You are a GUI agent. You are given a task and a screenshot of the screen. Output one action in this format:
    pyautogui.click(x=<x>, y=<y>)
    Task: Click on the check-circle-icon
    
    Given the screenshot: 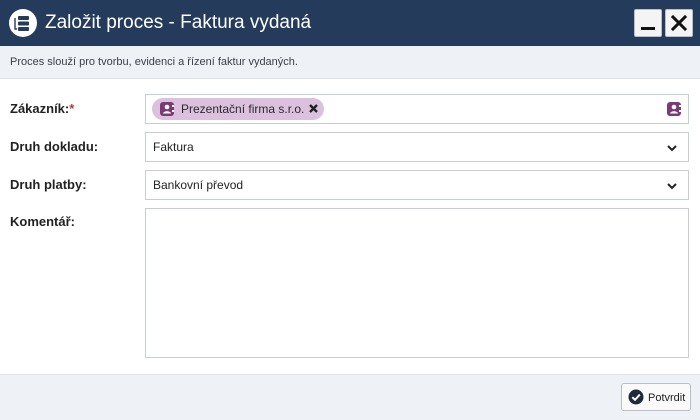 What is the action you would take?
    pyautogui.click(x=636, y=397)
    